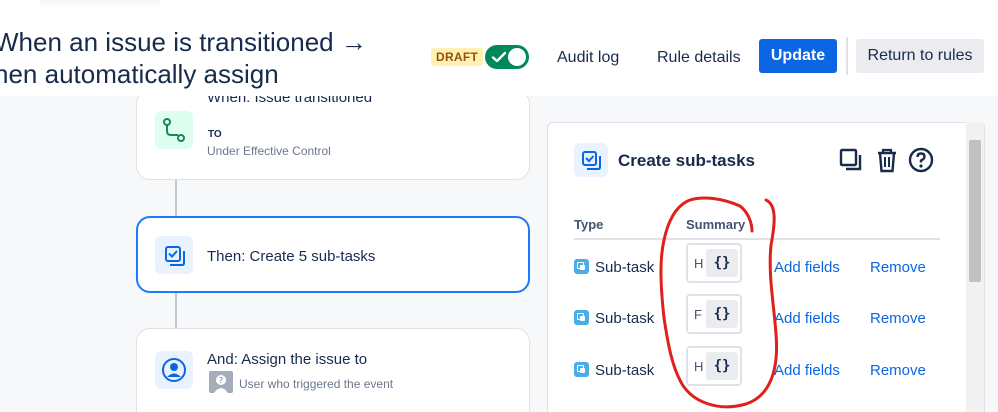 Image resolution: width=998 pixels, height=412 pixels. What do you see at coordinates (898, 318) in the screenshot?
I see `remove-link-2: Remove` at bounding box center [898, 318].